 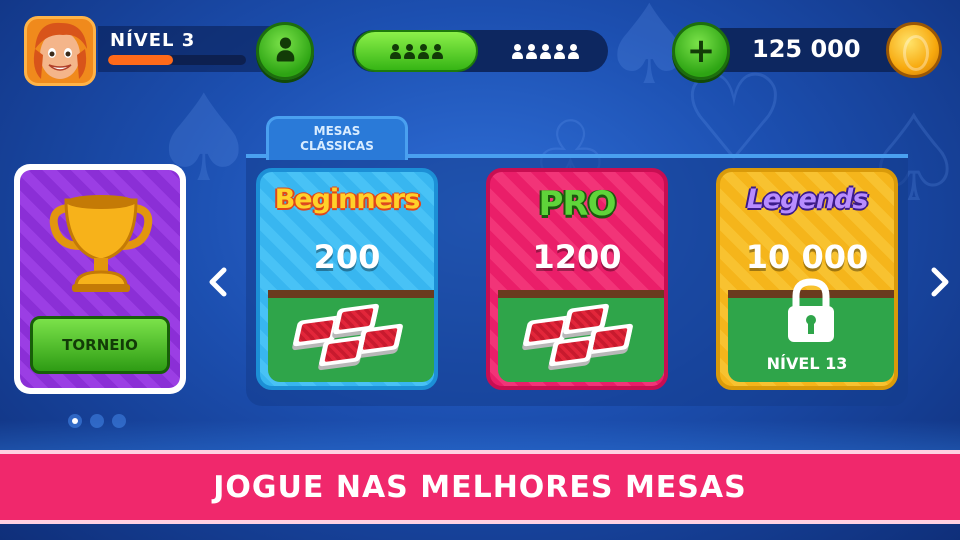 What do you see at coordinates (140, 60) in the screenshot?
I see `level-progress-fill` at bounding box center [140, 60].